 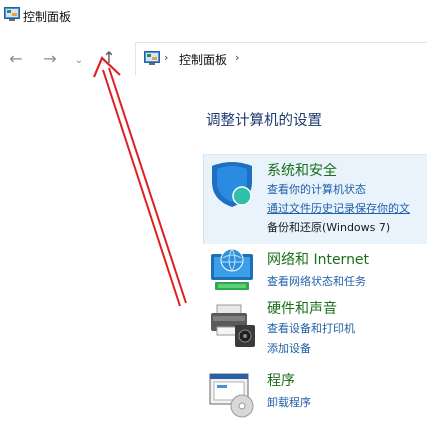 What do you see at coordinates (318, 259) in the screenshot?
I see `category-network-internet-title: 网络和 Internet` at bounding box center [318, 259].